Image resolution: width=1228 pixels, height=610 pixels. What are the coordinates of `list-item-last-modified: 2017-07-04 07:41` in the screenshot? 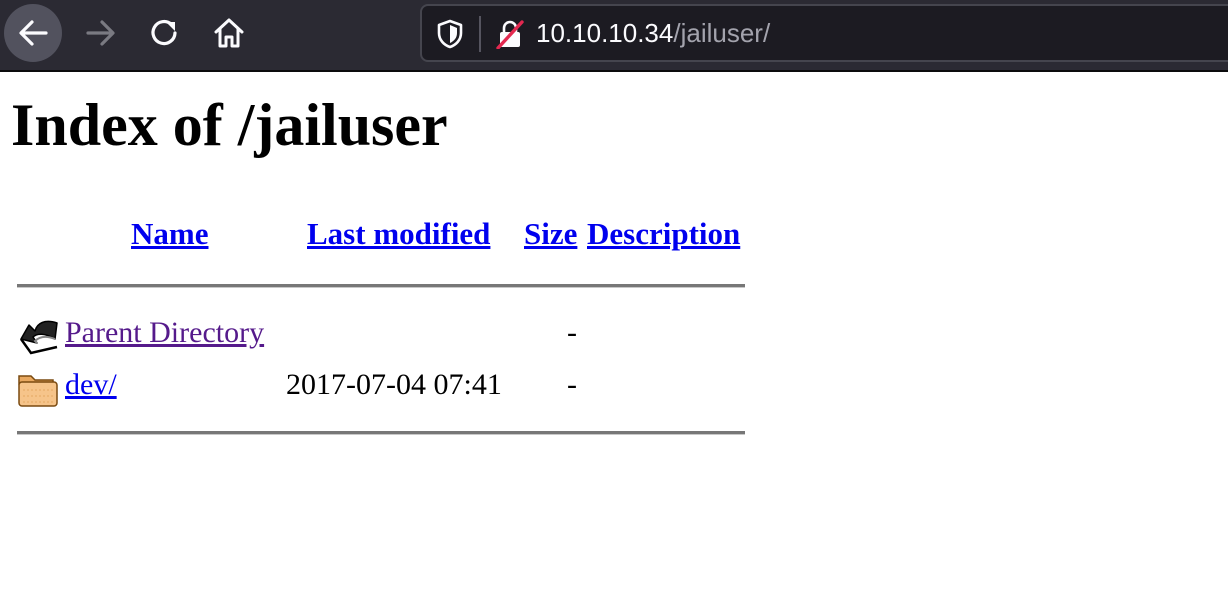 It's located at (394, 384).